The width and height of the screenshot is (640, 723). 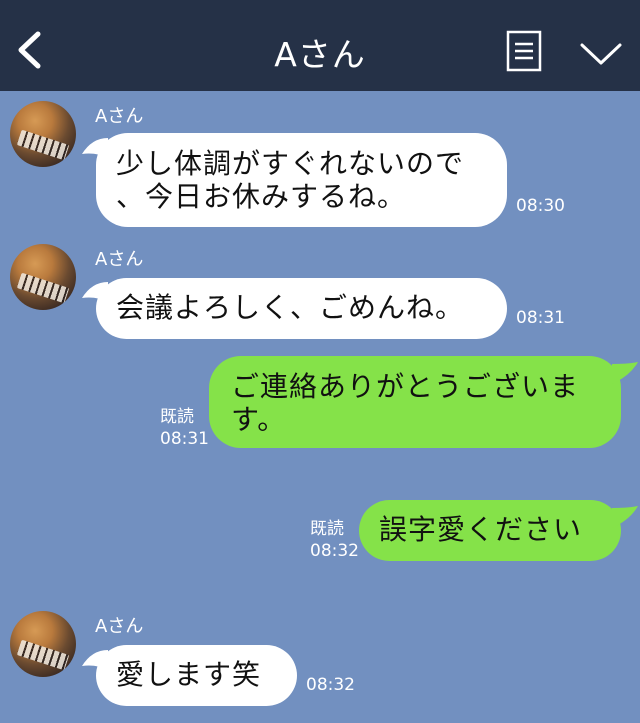 What do you see at coordinates (540, 206) in the screenshot?
I see `message-time: 08:30` at bounding box center [540, 206].